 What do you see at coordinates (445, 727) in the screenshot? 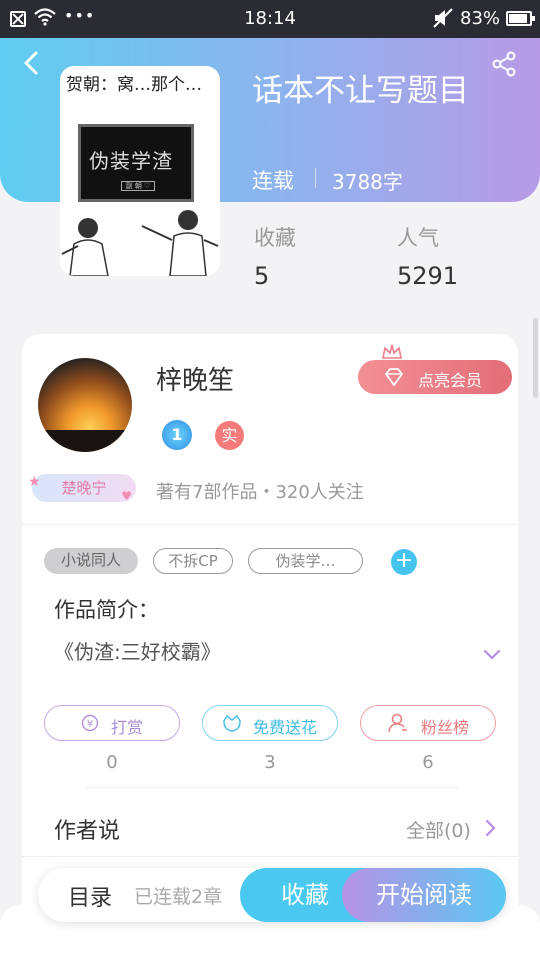
I see `fans-rank-label: 粉丝榜` at bounding box center [445, 727].